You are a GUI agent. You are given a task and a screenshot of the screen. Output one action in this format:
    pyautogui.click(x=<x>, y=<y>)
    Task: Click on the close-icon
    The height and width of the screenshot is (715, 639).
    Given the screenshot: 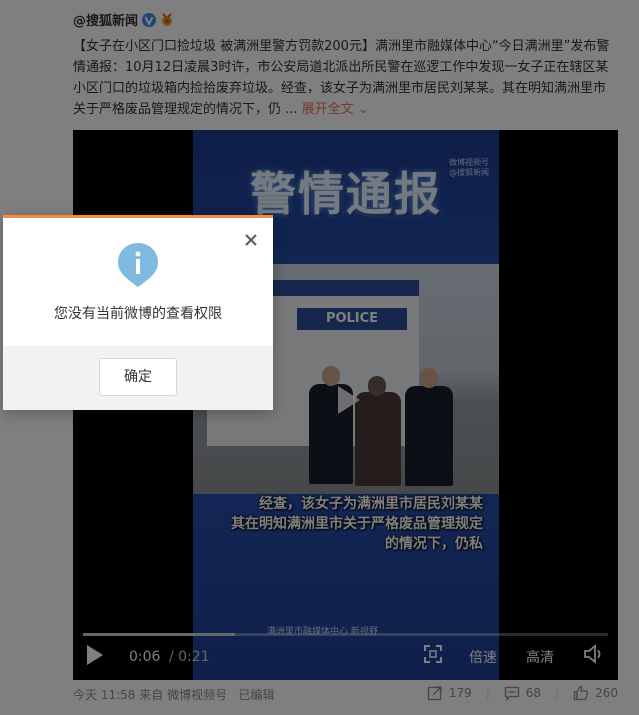 What is the action you would take?
    pyautogui.click(x=251, y=240)
    